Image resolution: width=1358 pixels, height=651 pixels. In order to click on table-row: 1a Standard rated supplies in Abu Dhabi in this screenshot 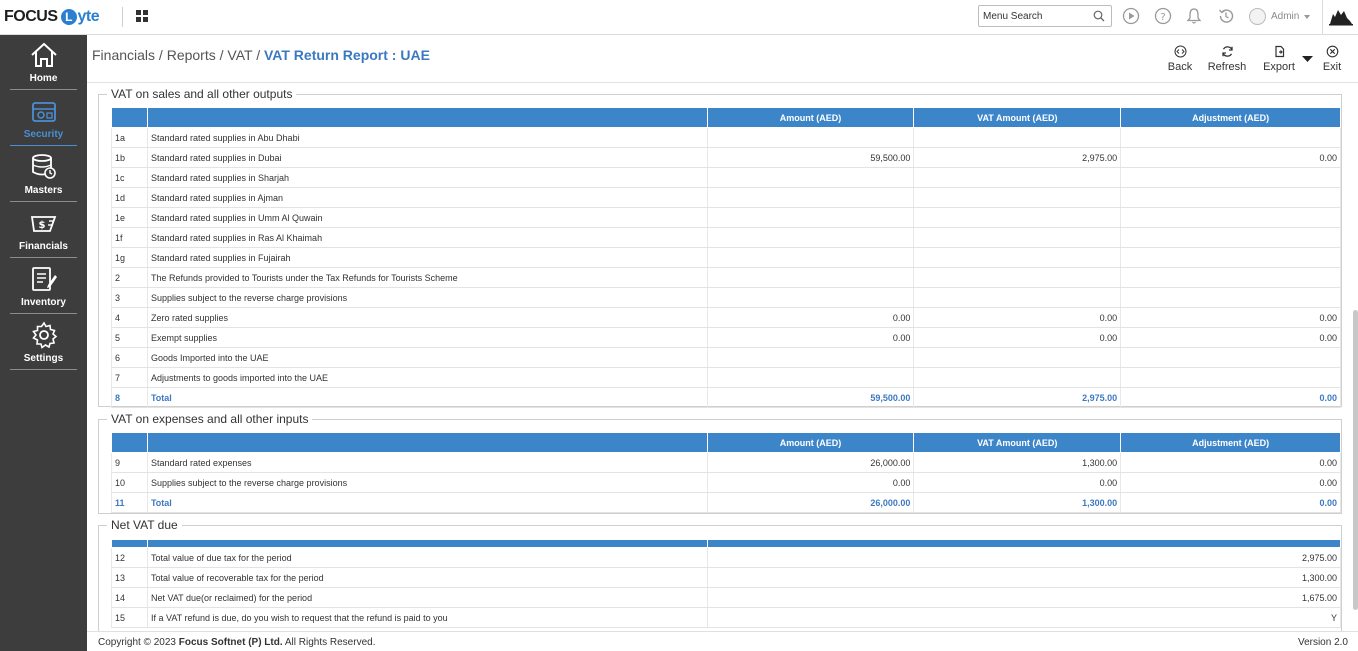, I will do `click(726, 137)`.